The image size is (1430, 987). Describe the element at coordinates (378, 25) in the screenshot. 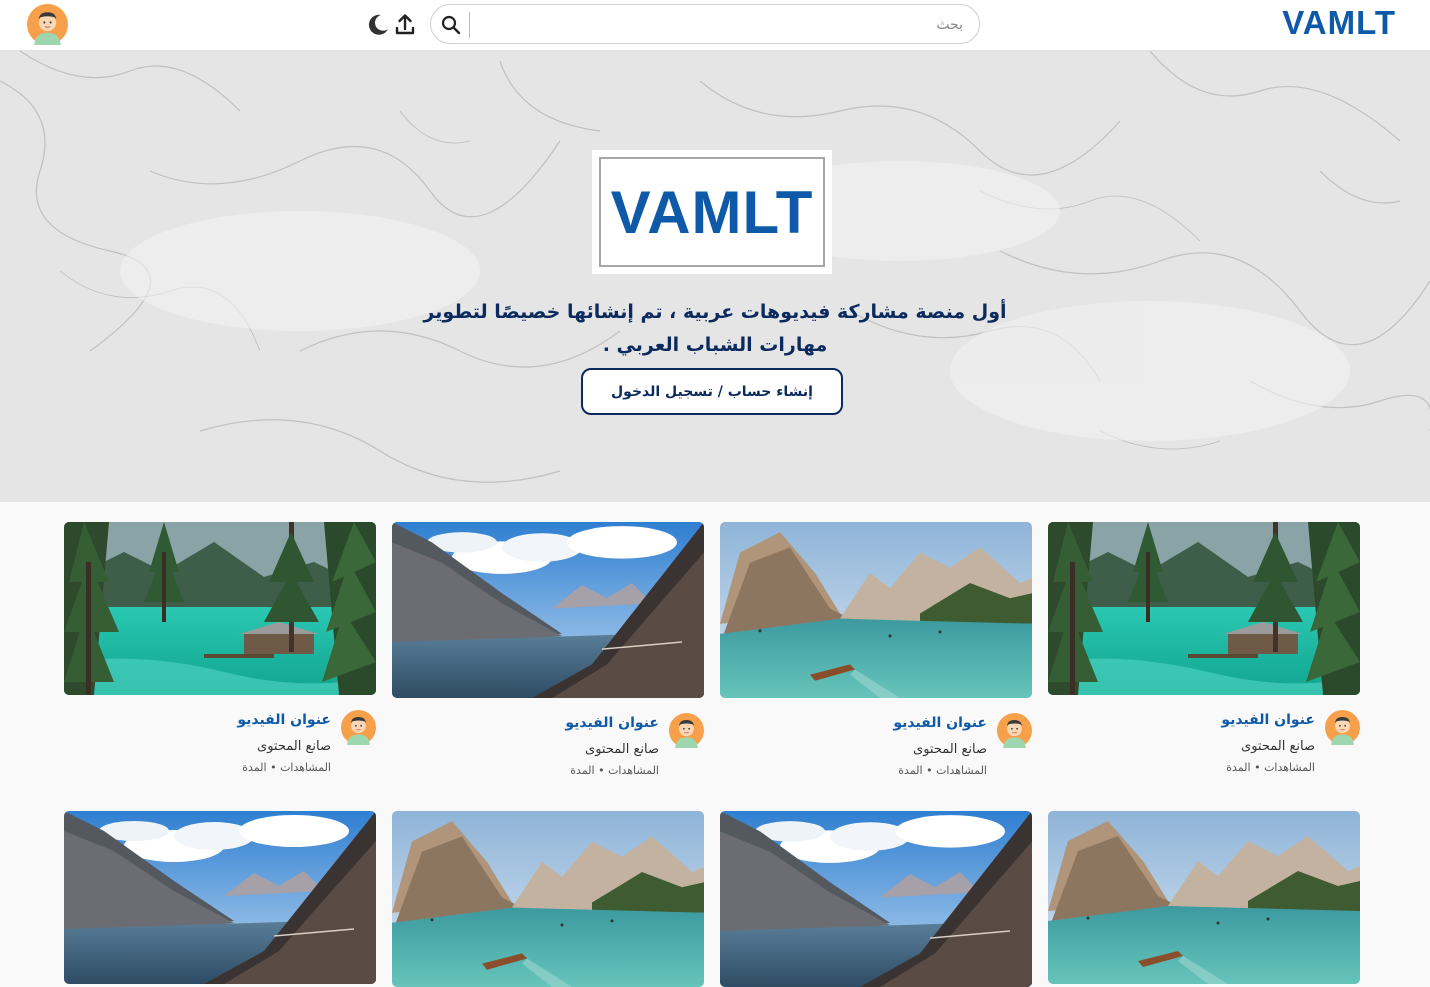

I see `moon-icon` at that location.